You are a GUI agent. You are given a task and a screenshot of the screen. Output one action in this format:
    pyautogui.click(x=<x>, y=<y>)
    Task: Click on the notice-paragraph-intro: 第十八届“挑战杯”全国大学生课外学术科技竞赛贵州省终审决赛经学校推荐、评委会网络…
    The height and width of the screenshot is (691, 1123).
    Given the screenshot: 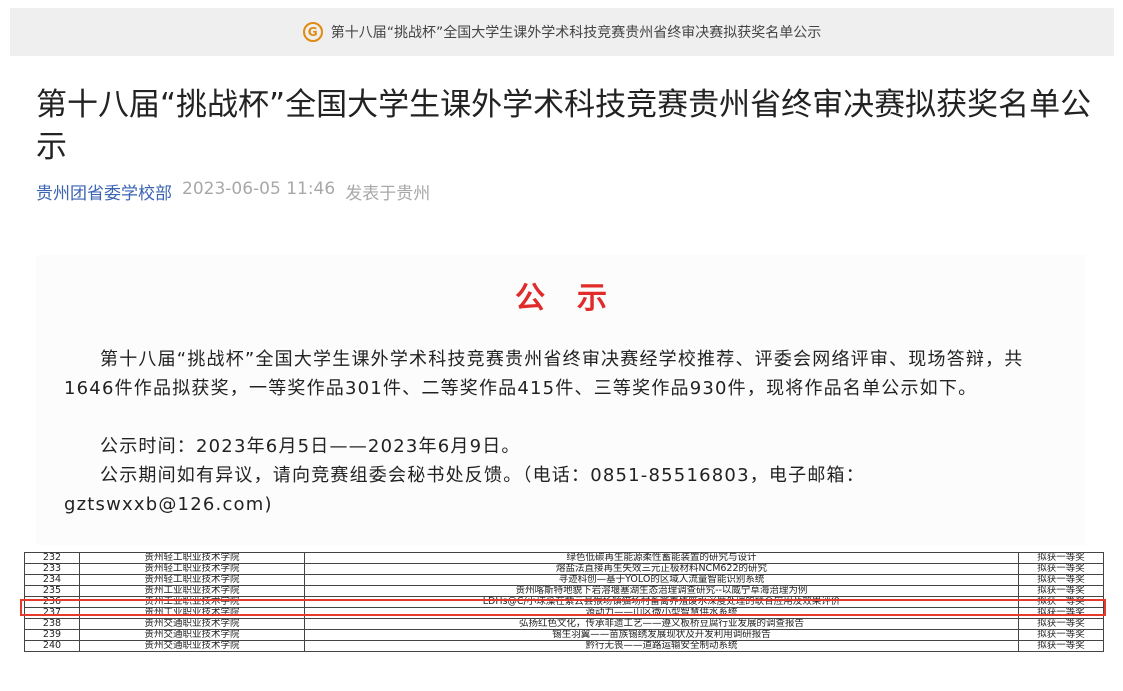 What is the action you would take?
    pyautogui.click(x=544, y=374)
    